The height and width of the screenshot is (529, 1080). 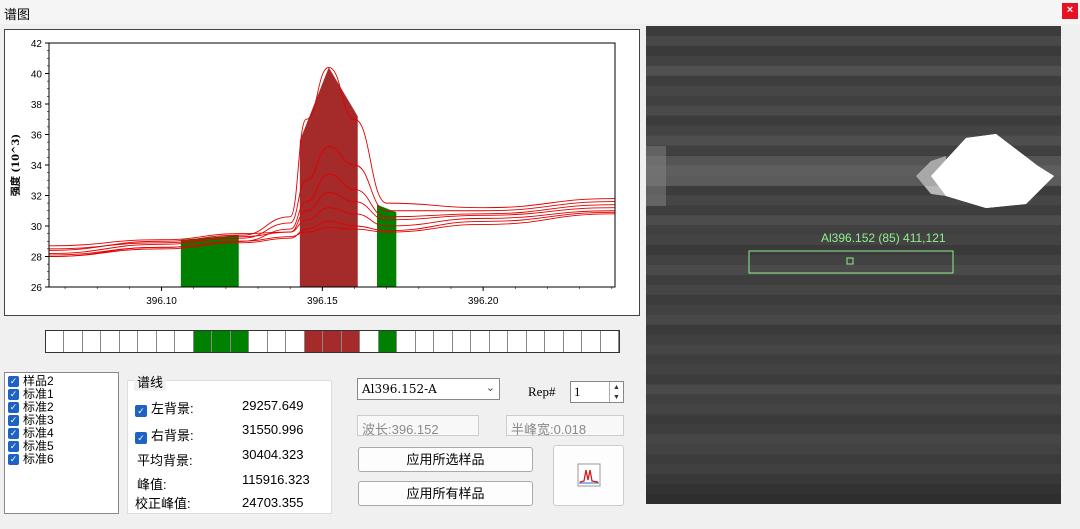 What do you see at coordinates (61, 420) in the screenshot?
I see `sample-item: ✓ 标准3` at bounding box center [61, 420].